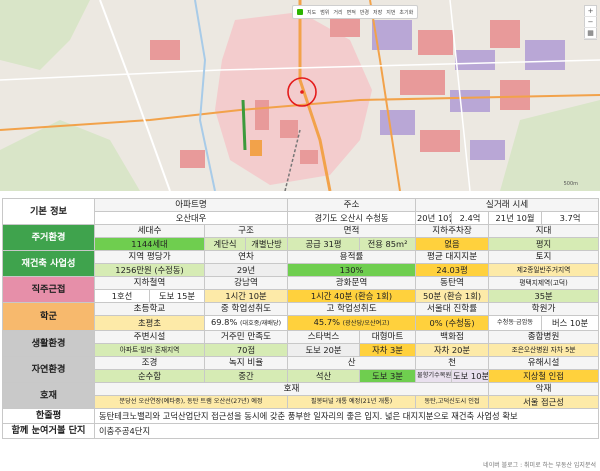 Image resolution: width=600 pixels, height=471 pixels. Describe the element at coordinates (324, 337) in the screenshot. I see `header-starbucks: 스타벅스` at that location.